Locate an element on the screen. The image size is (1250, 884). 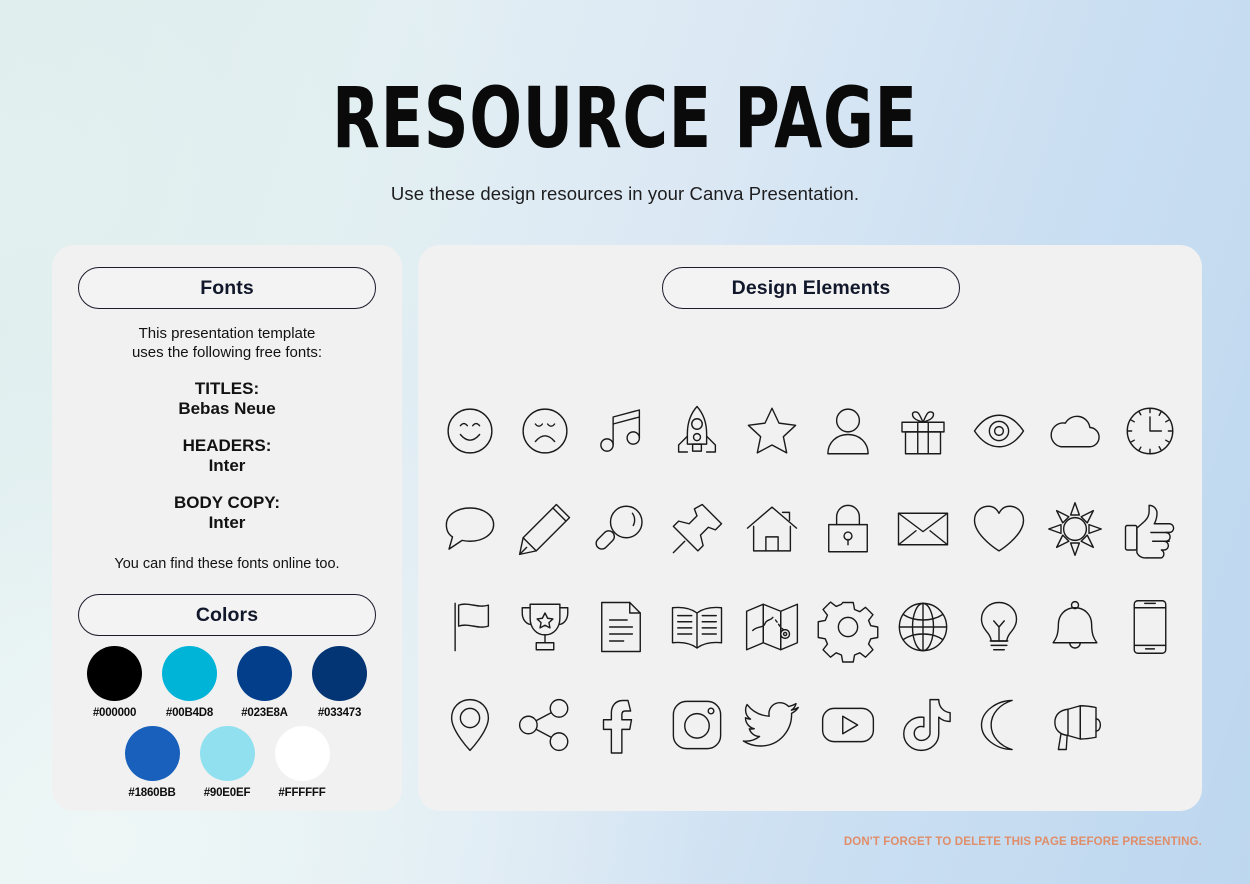
eye-icon is located at coordinates (999, 431).